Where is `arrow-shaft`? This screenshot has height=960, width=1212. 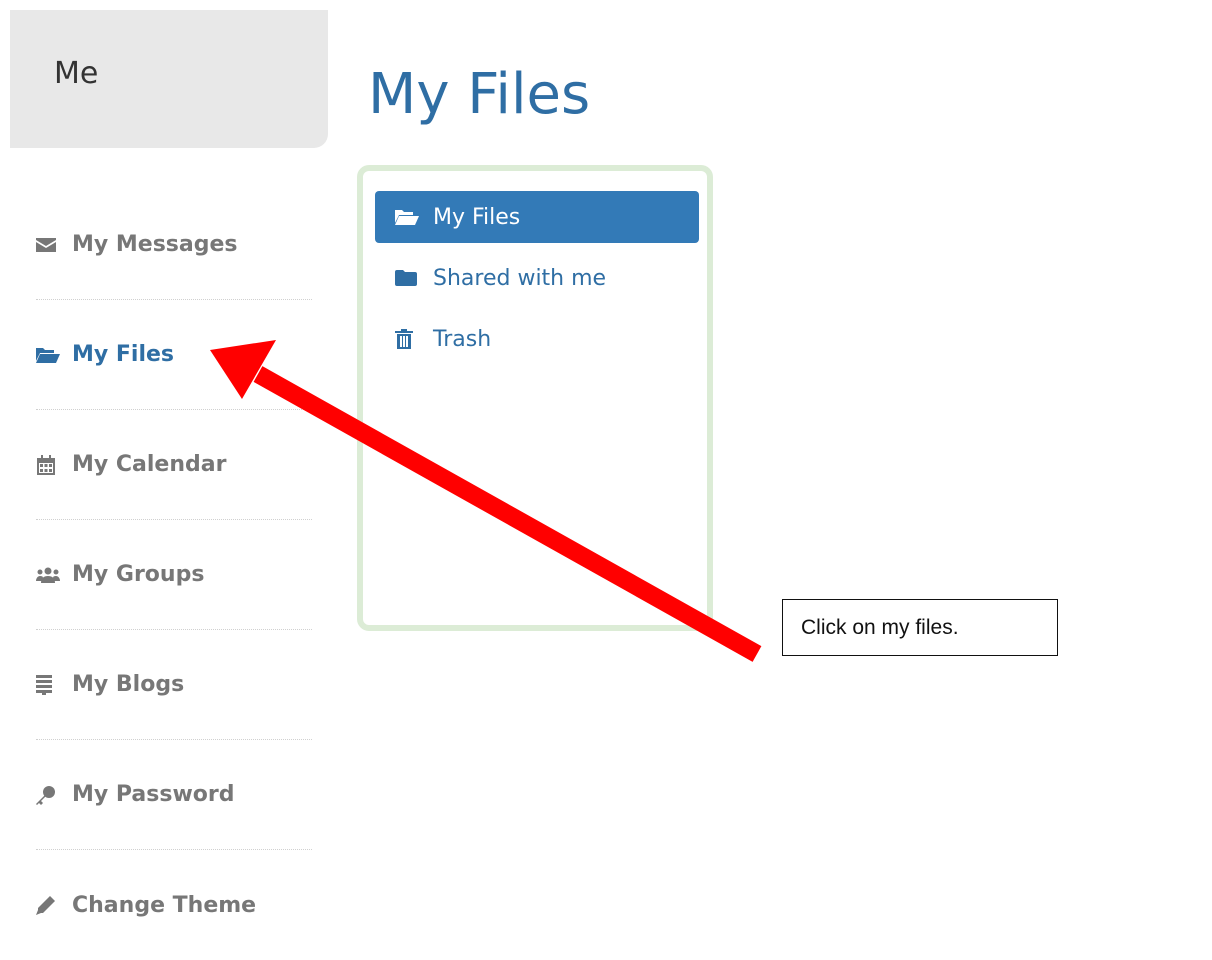
arrow-shaft is located at coordinates (507, 514).